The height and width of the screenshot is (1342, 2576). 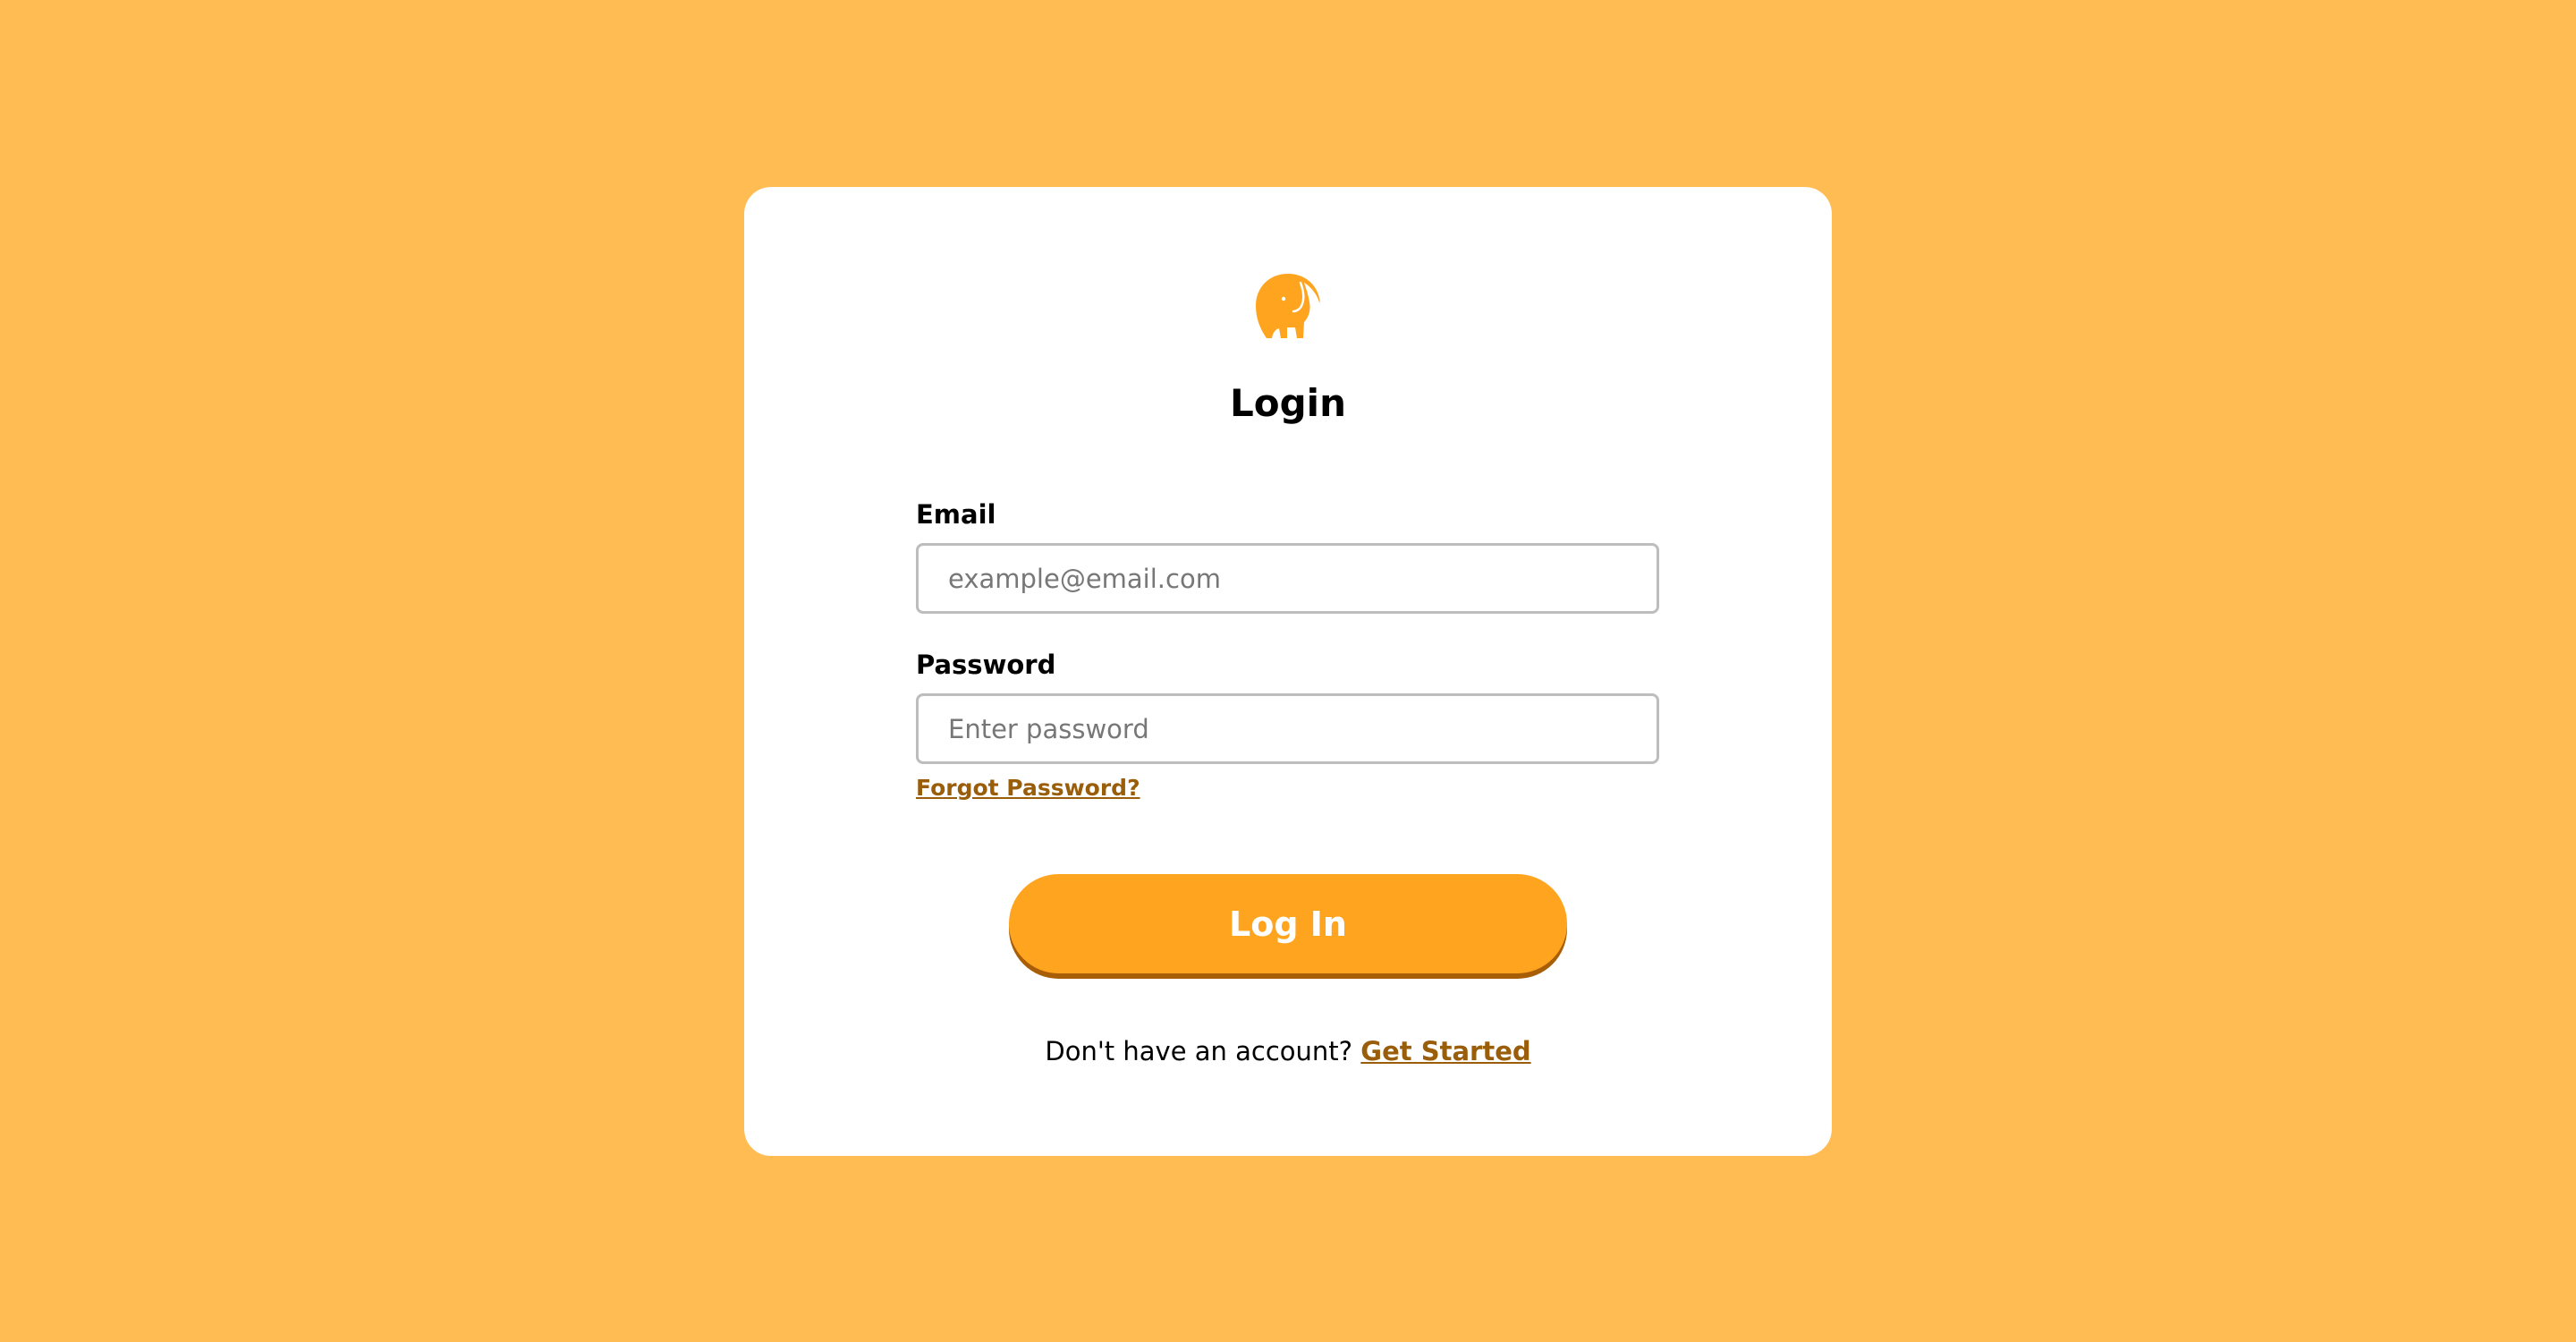 What do you see at coordinates (1445, 1051) in the screenshot?
I see `get-started-link: Get Started` at bounding box center [1445, 1051].